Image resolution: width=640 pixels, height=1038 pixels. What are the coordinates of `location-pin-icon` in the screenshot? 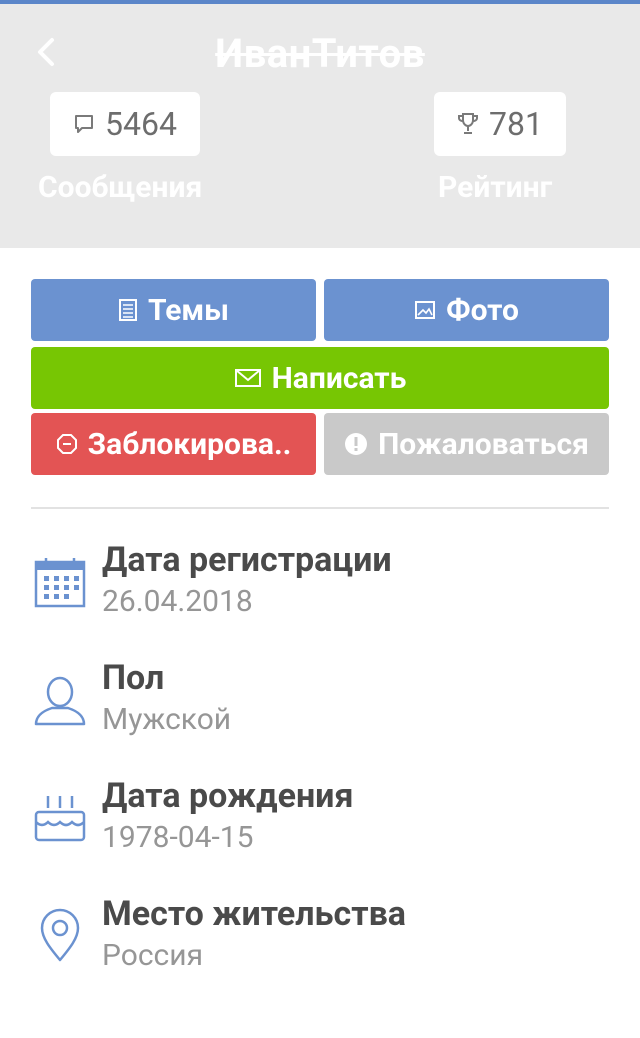 It's located at (60, 935).